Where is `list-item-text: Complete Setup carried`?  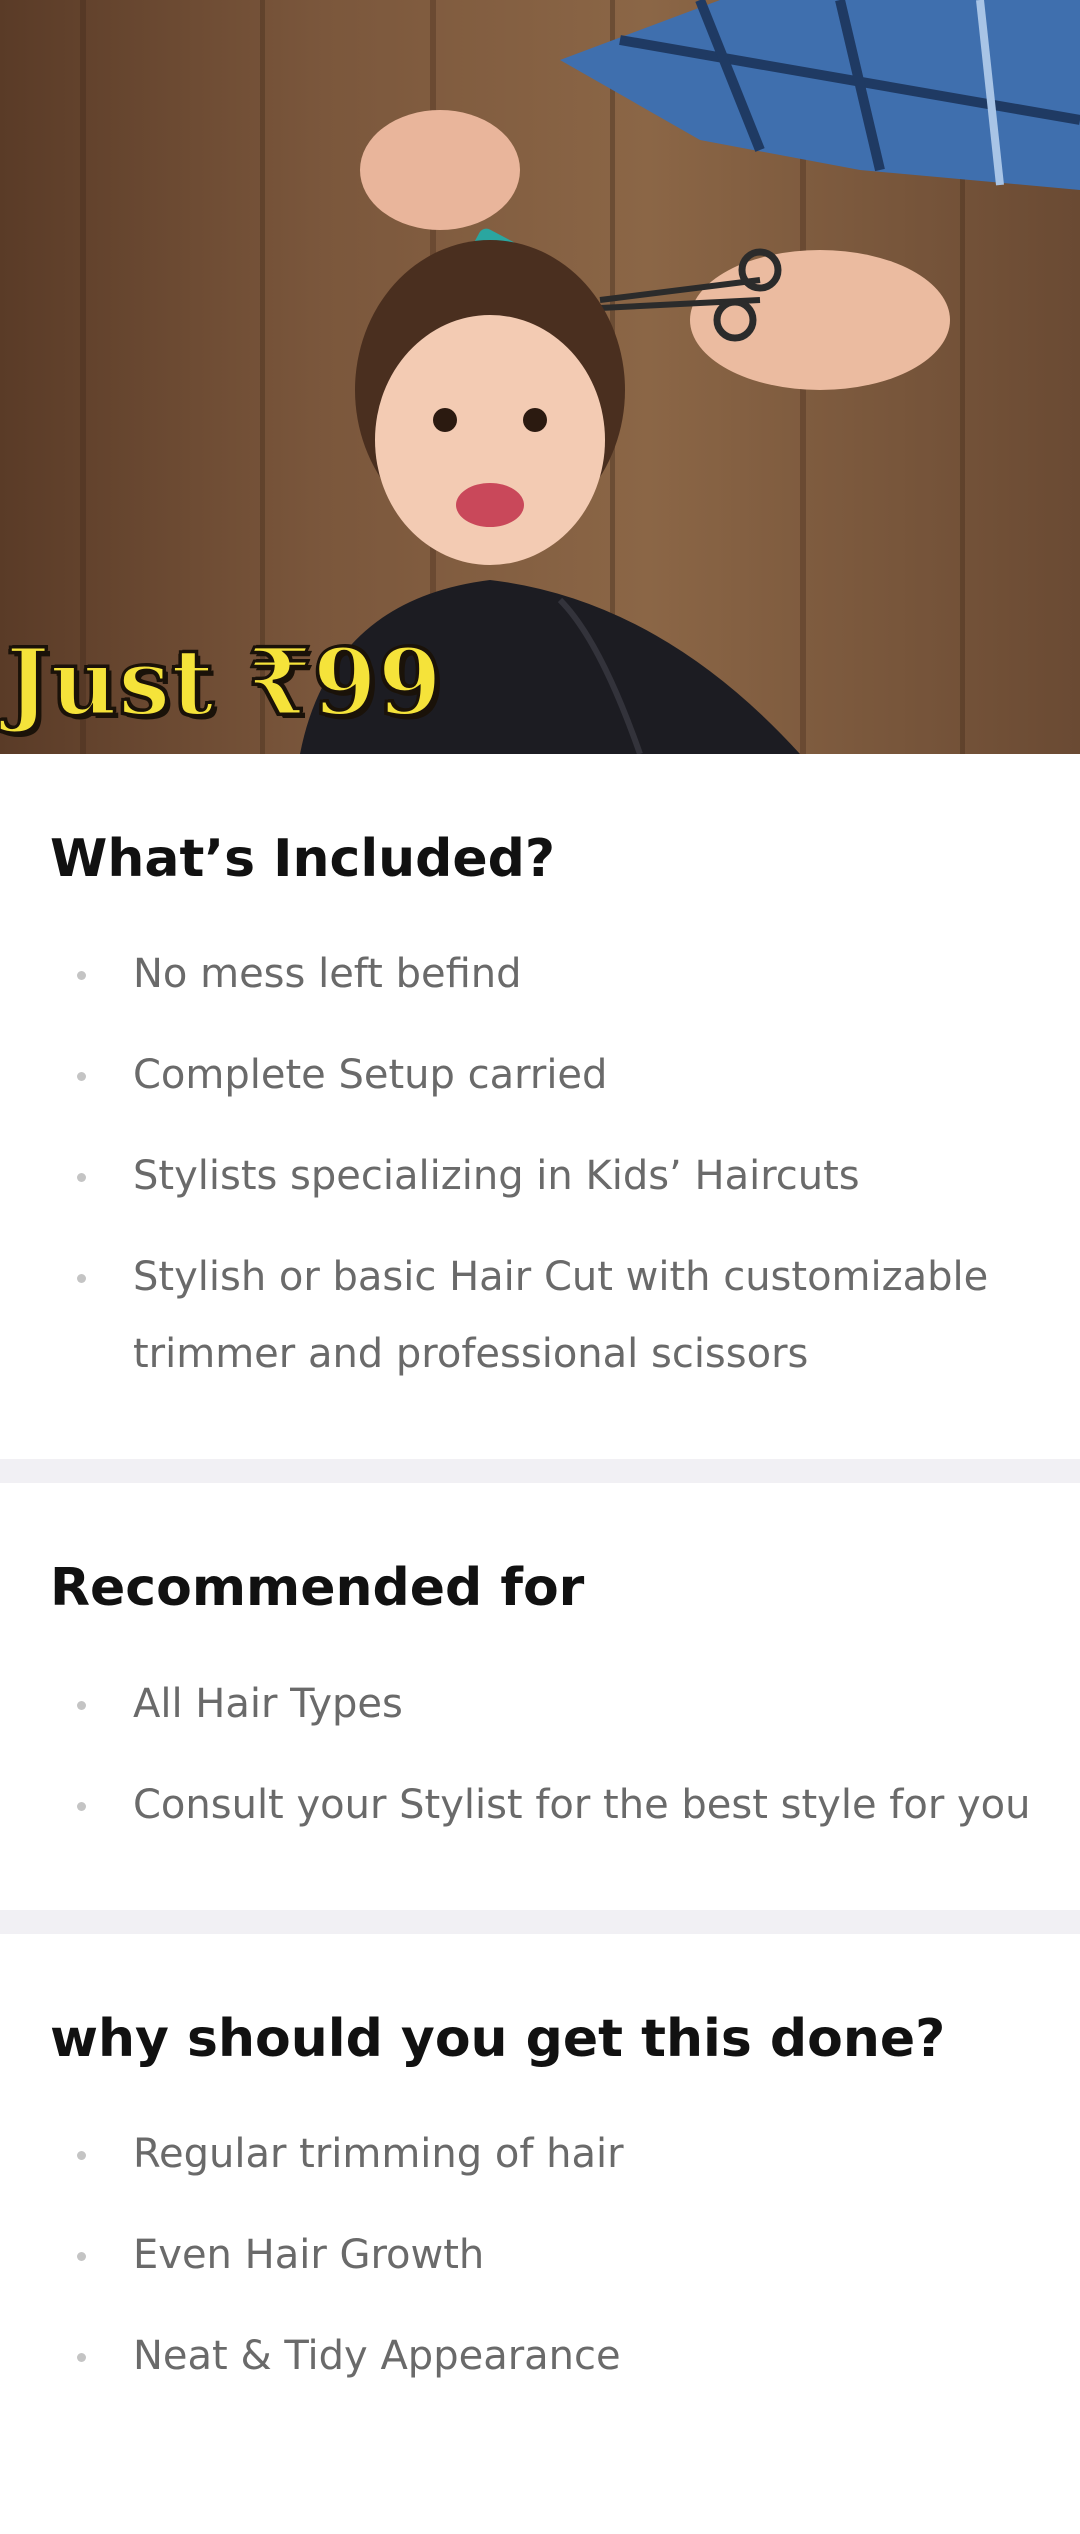
list-item-text: Complete Setup carried is located at coordinates (370, 1075).